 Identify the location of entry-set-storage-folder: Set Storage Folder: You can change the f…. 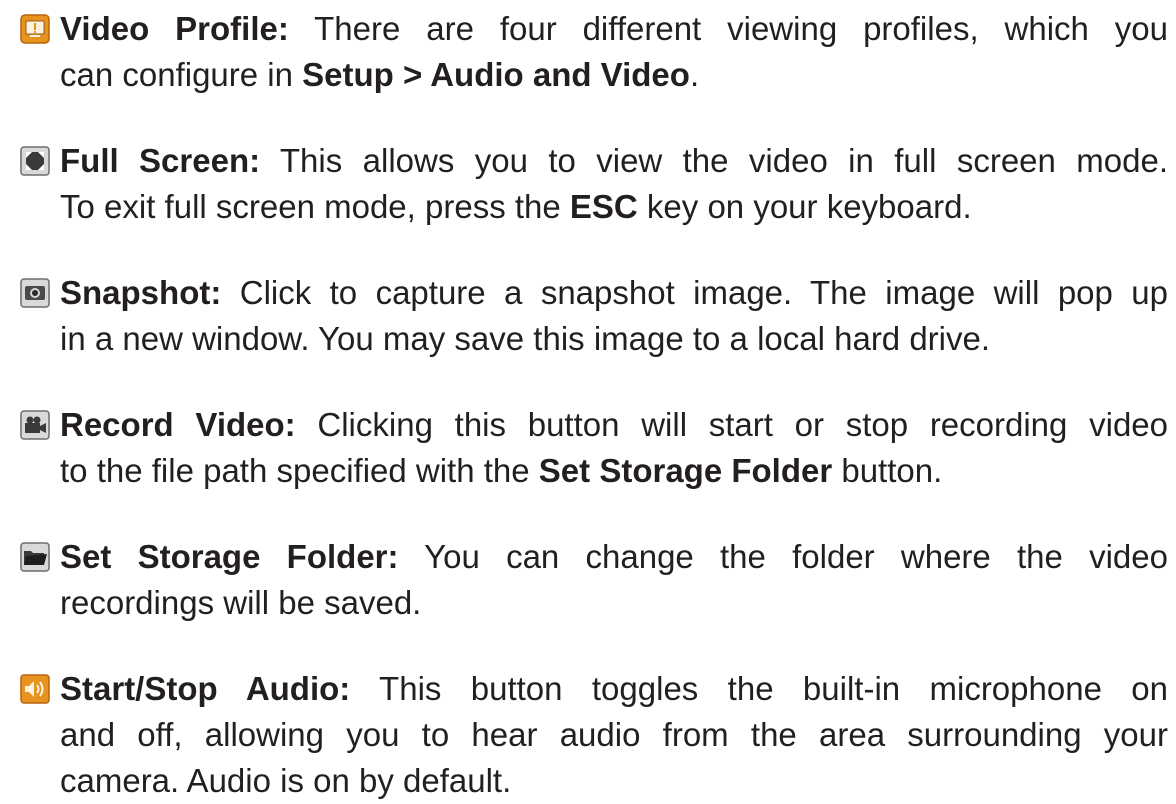
(594, 580).